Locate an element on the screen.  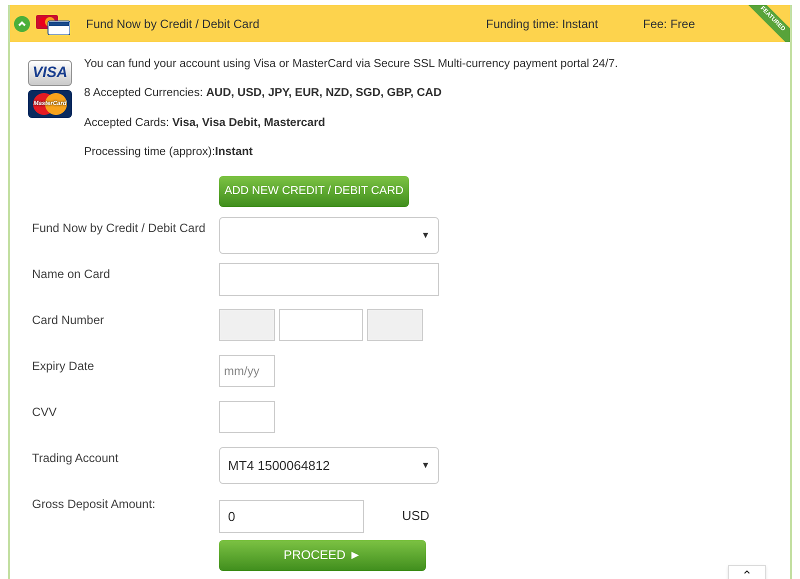
field-label: Gross Deposit Amount: is located at coordinates (94, 504).